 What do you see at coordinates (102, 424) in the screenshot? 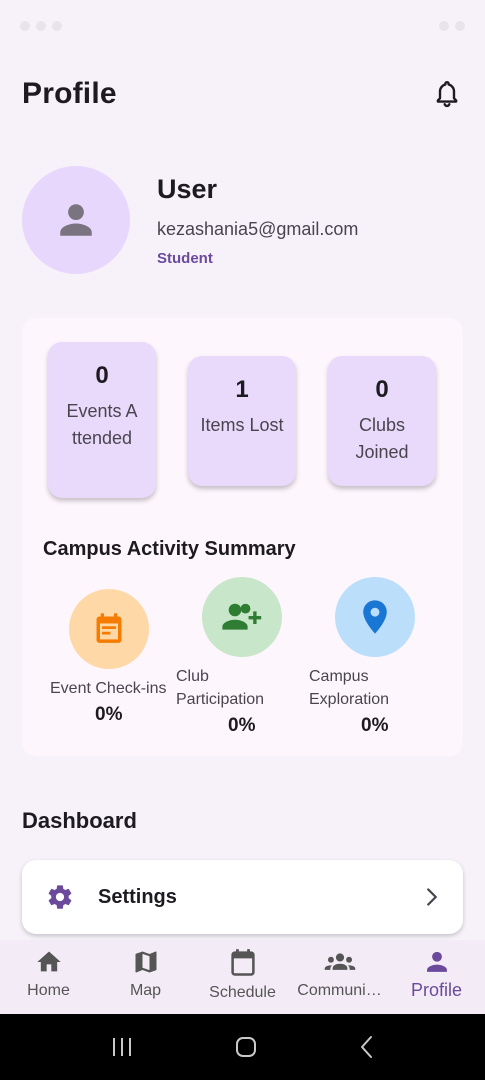
I see `stat-label: Events Attended` at bounding box center [102, 424].